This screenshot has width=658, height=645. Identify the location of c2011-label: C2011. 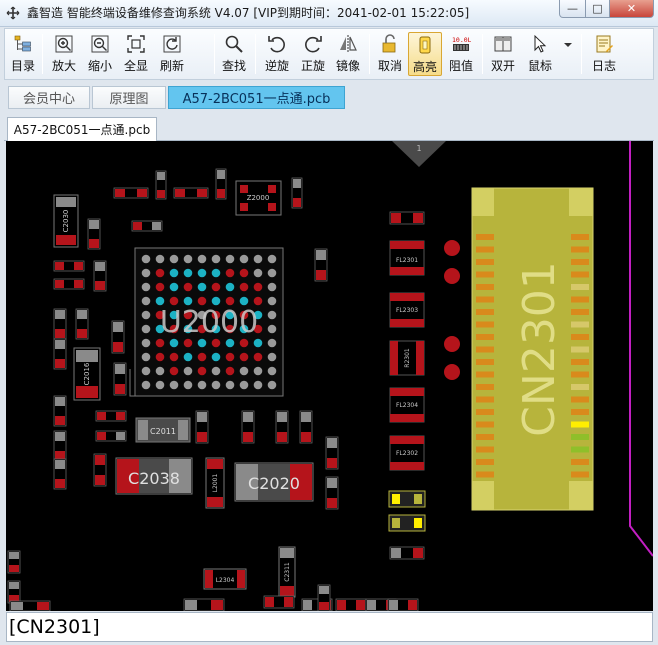
(163, 431).